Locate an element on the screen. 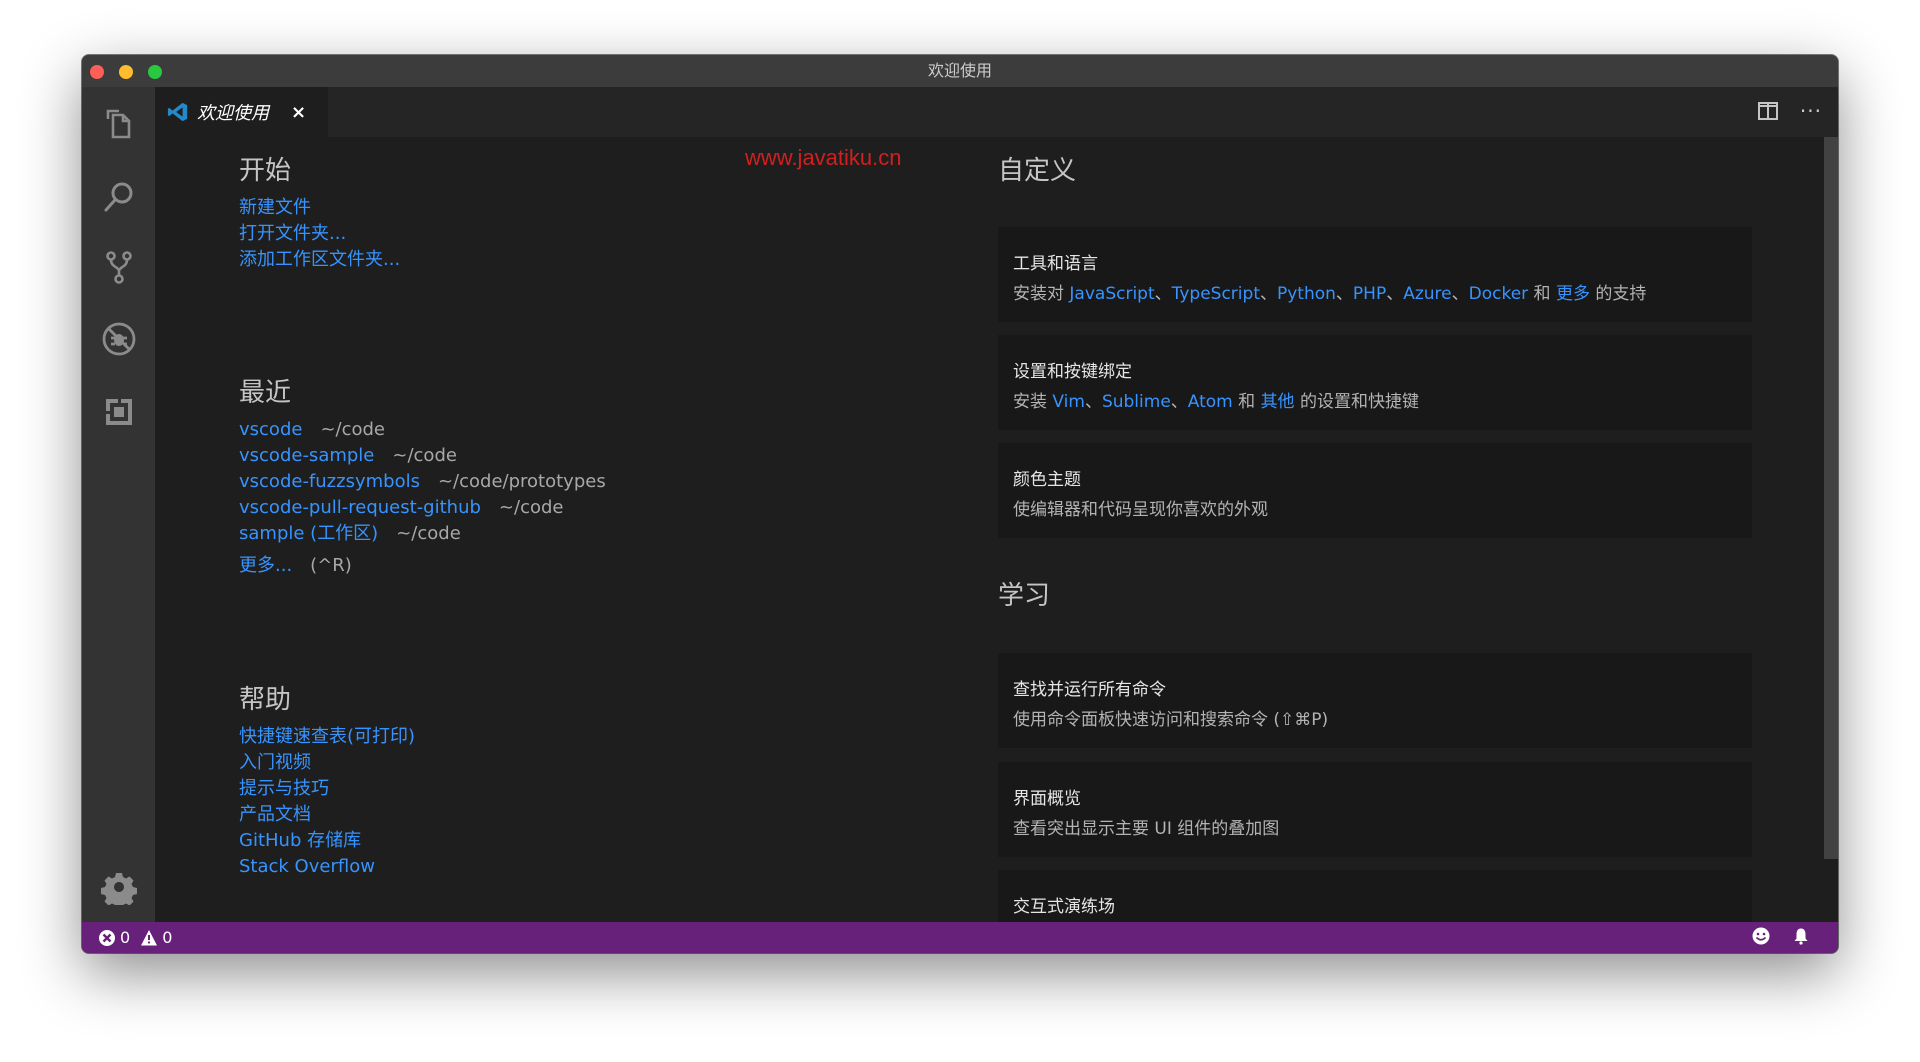  title-bar: 欢迎使用 is located at coordinates (960, 71).